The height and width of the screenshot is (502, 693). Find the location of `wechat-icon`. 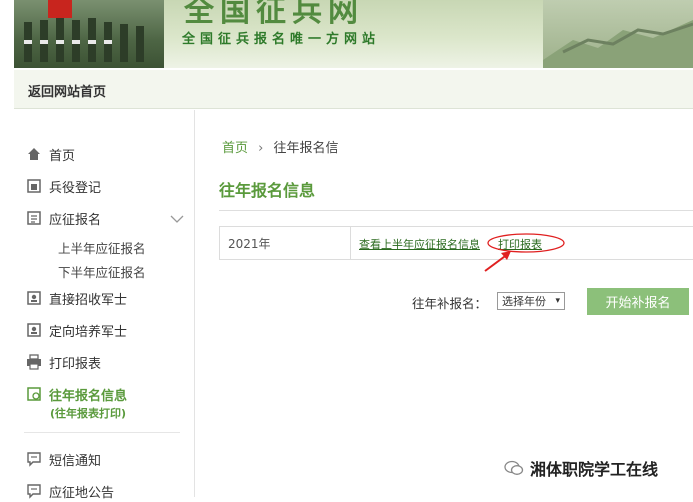

wechat-icon is located at coordinates (514, 467).